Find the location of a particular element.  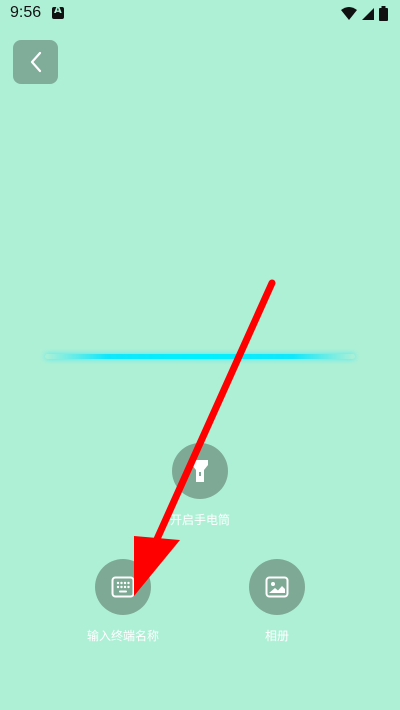

status-time: 9:56 is located at coordinates (26, 12).